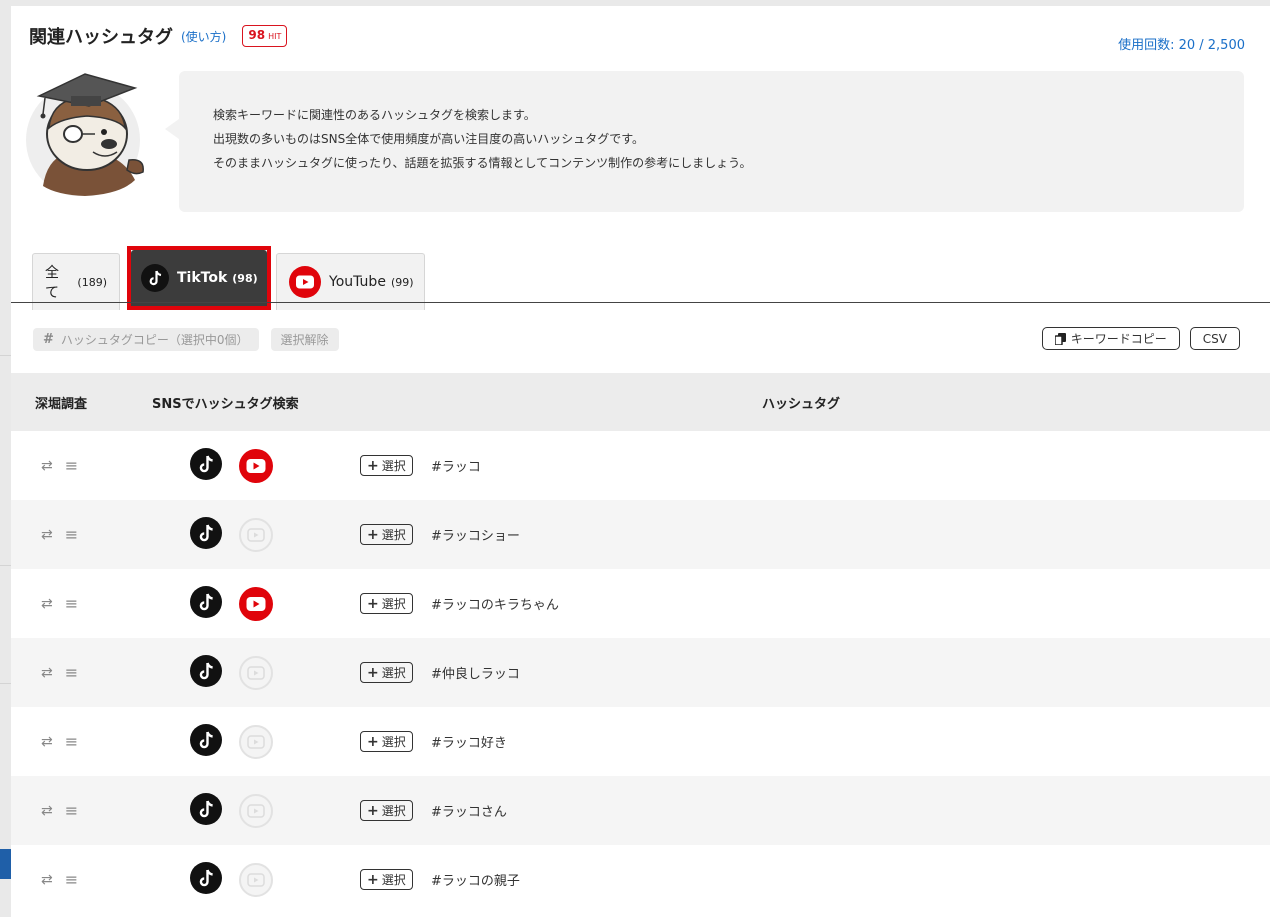  What do you see at coordinates (469, 743) in the screenshot?
I see `hashtag-text: #ラッコ好き` at bounding box center [469, 743].